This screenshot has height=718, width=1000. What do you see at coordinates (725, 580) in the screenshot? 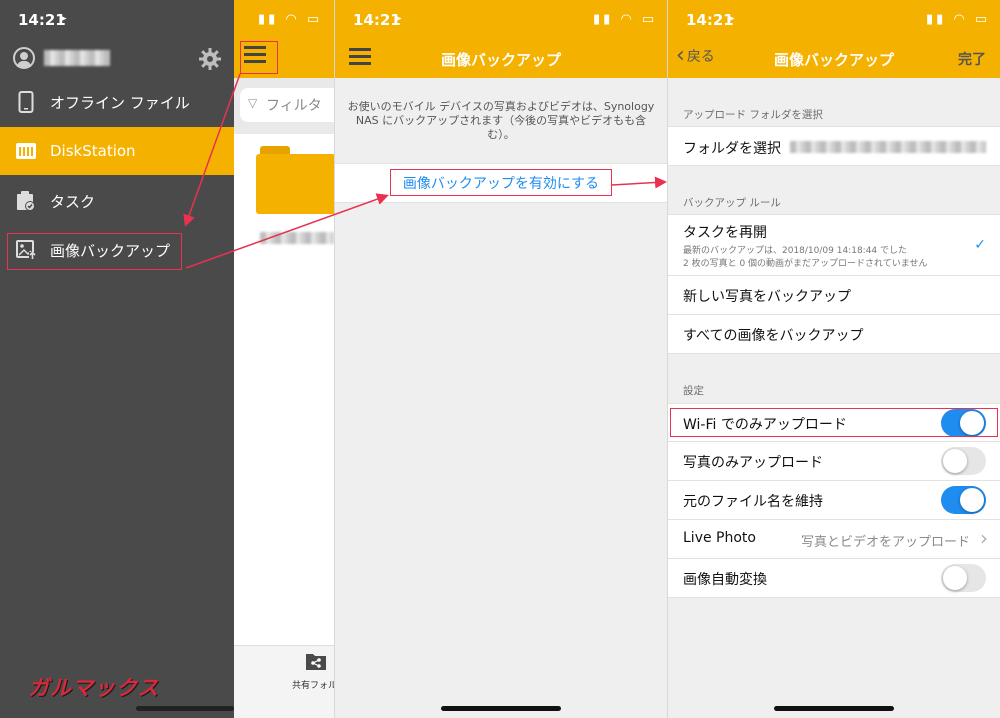
I see `auto-convert-label: 画像自動変換` at bounding box center [725, 580].